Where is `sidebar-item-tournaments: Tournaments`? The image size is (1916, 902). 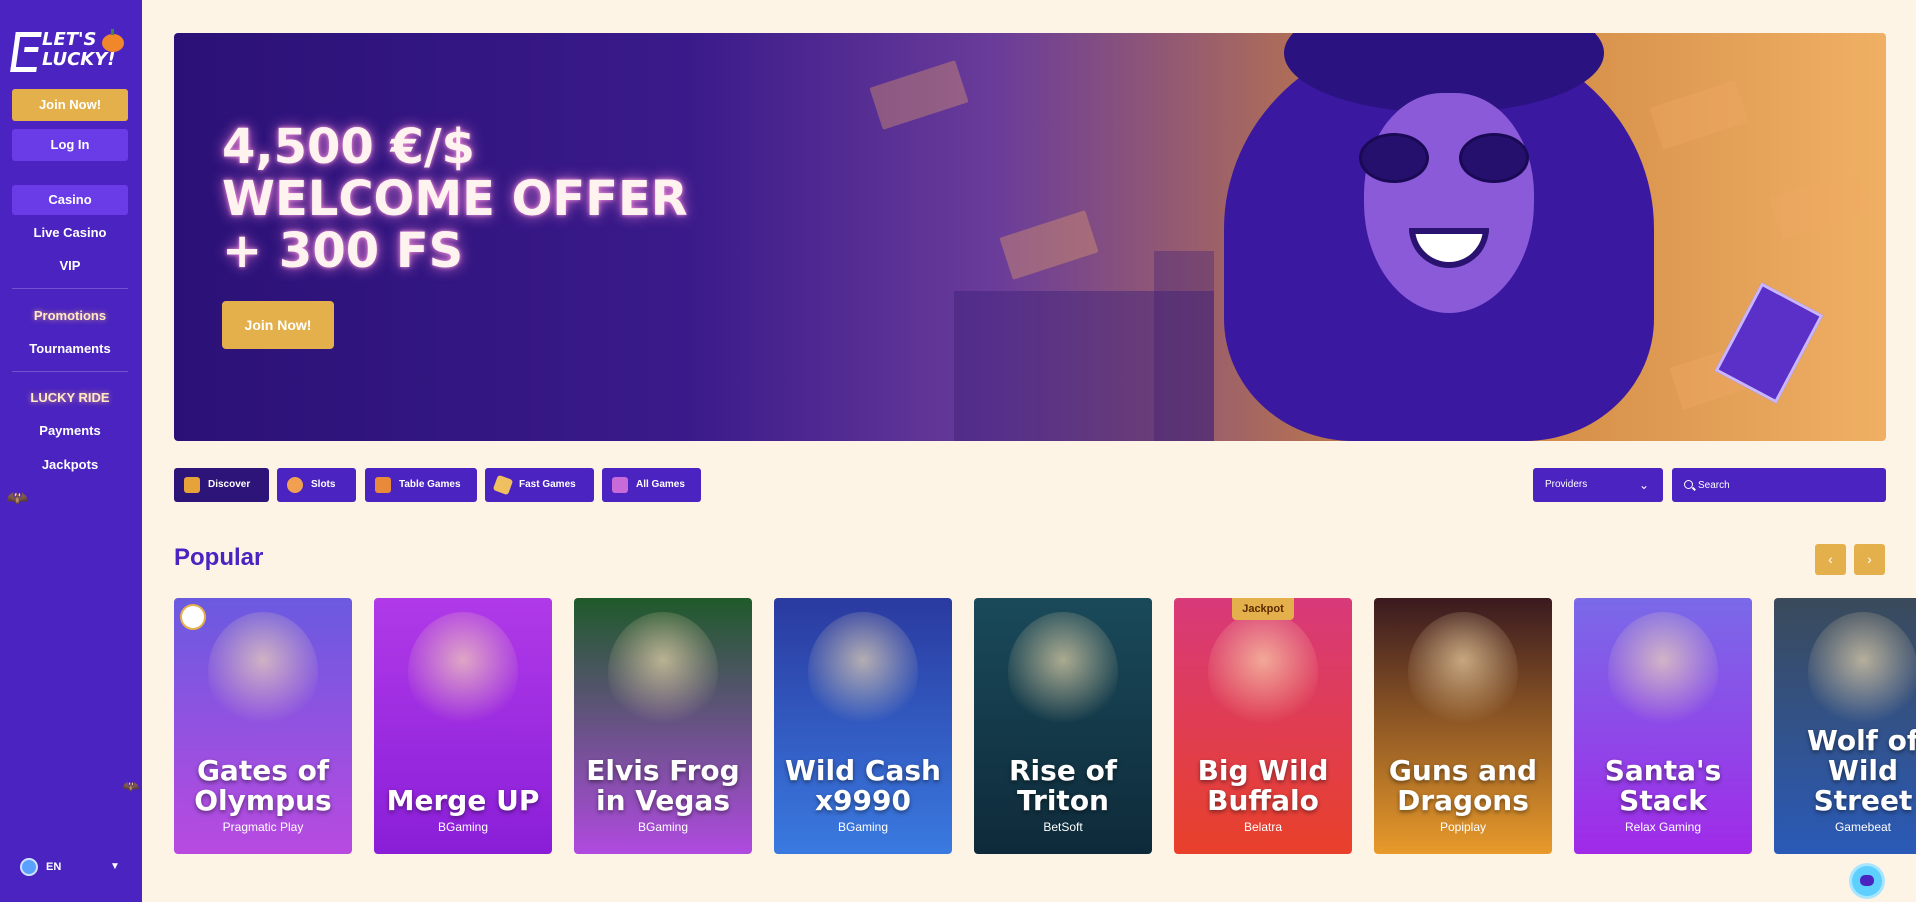
sidebar-item-tournaments: Tournaments is located at coordinates (70, 349).